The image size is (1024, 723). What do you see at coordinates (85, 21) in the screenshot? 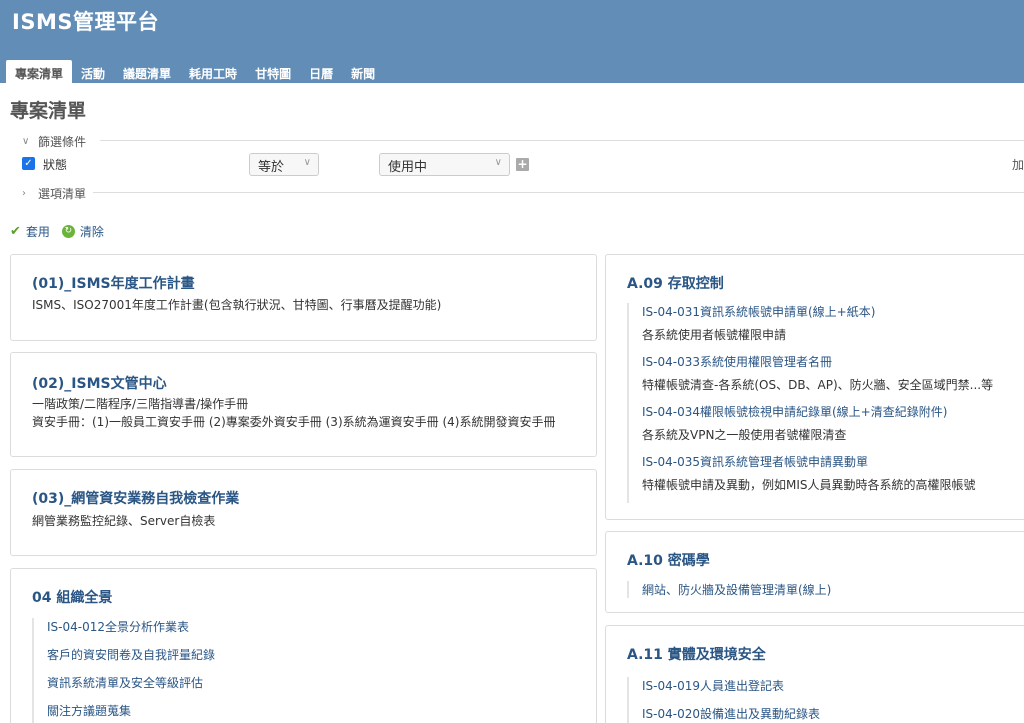
I see `app-title: ISMS管理平台` at bounding box center [85, 21].